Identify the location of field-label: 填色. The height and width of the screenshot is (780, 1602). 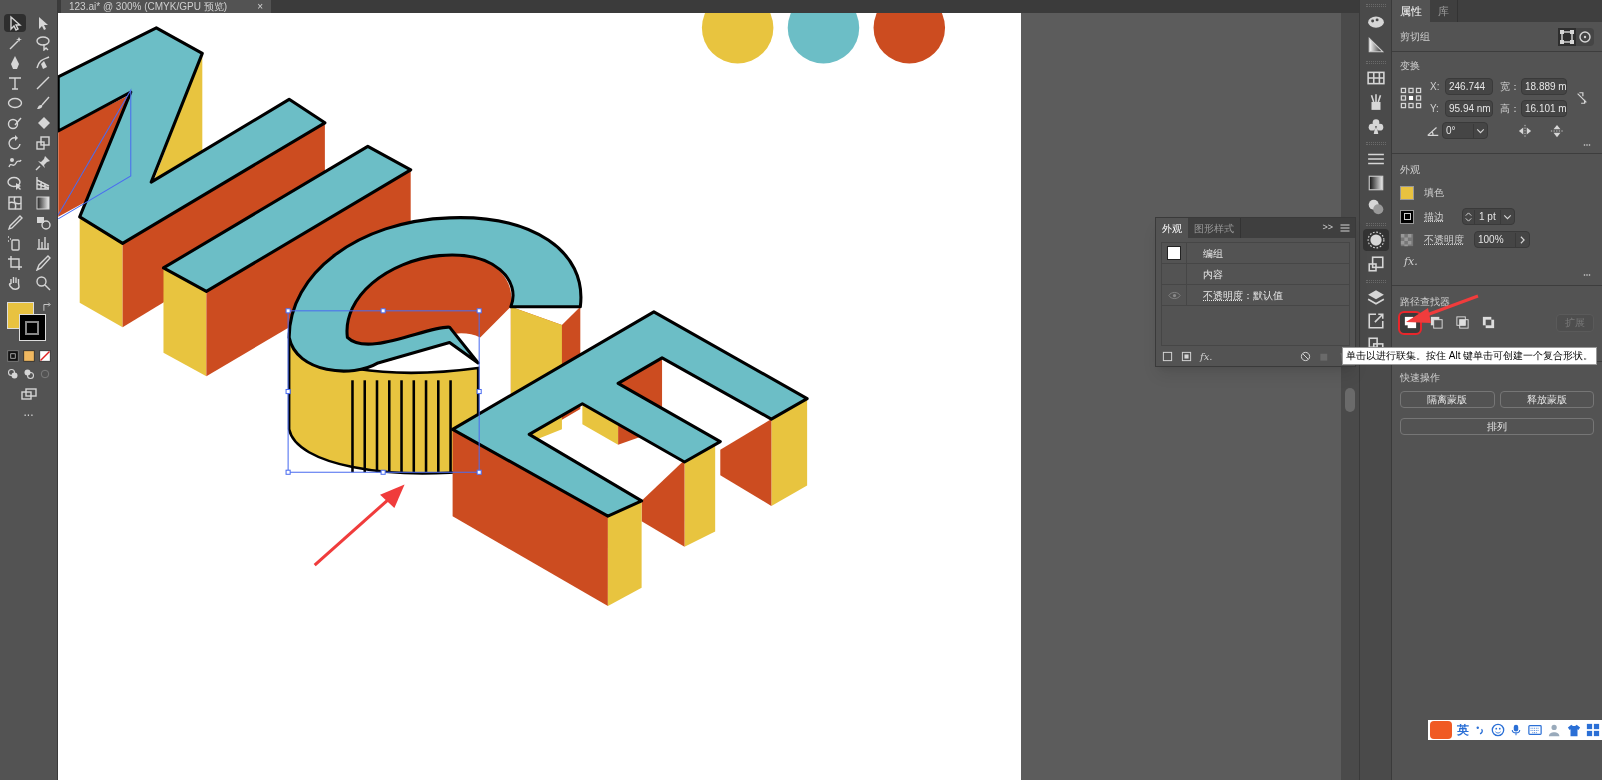
(1434, 193).